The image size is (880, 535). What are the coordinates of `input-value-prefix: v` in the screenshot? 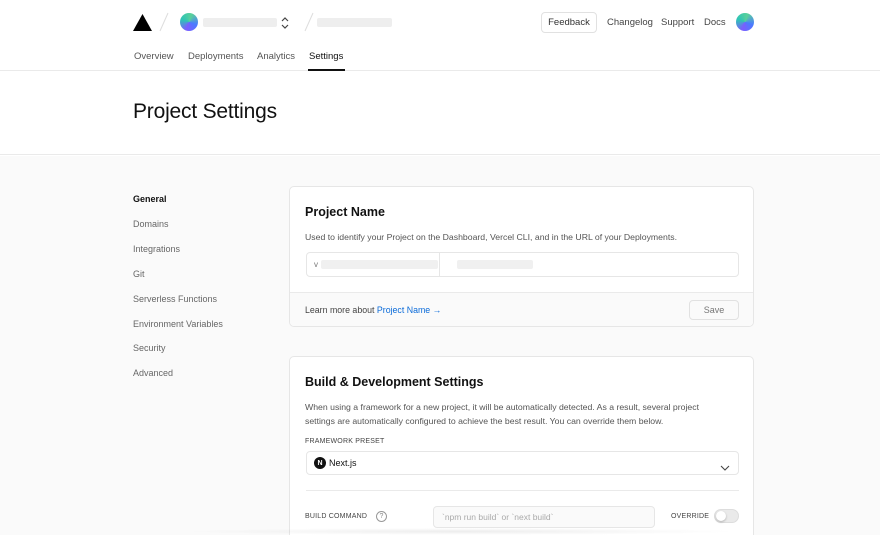 It's located at (316, 264).